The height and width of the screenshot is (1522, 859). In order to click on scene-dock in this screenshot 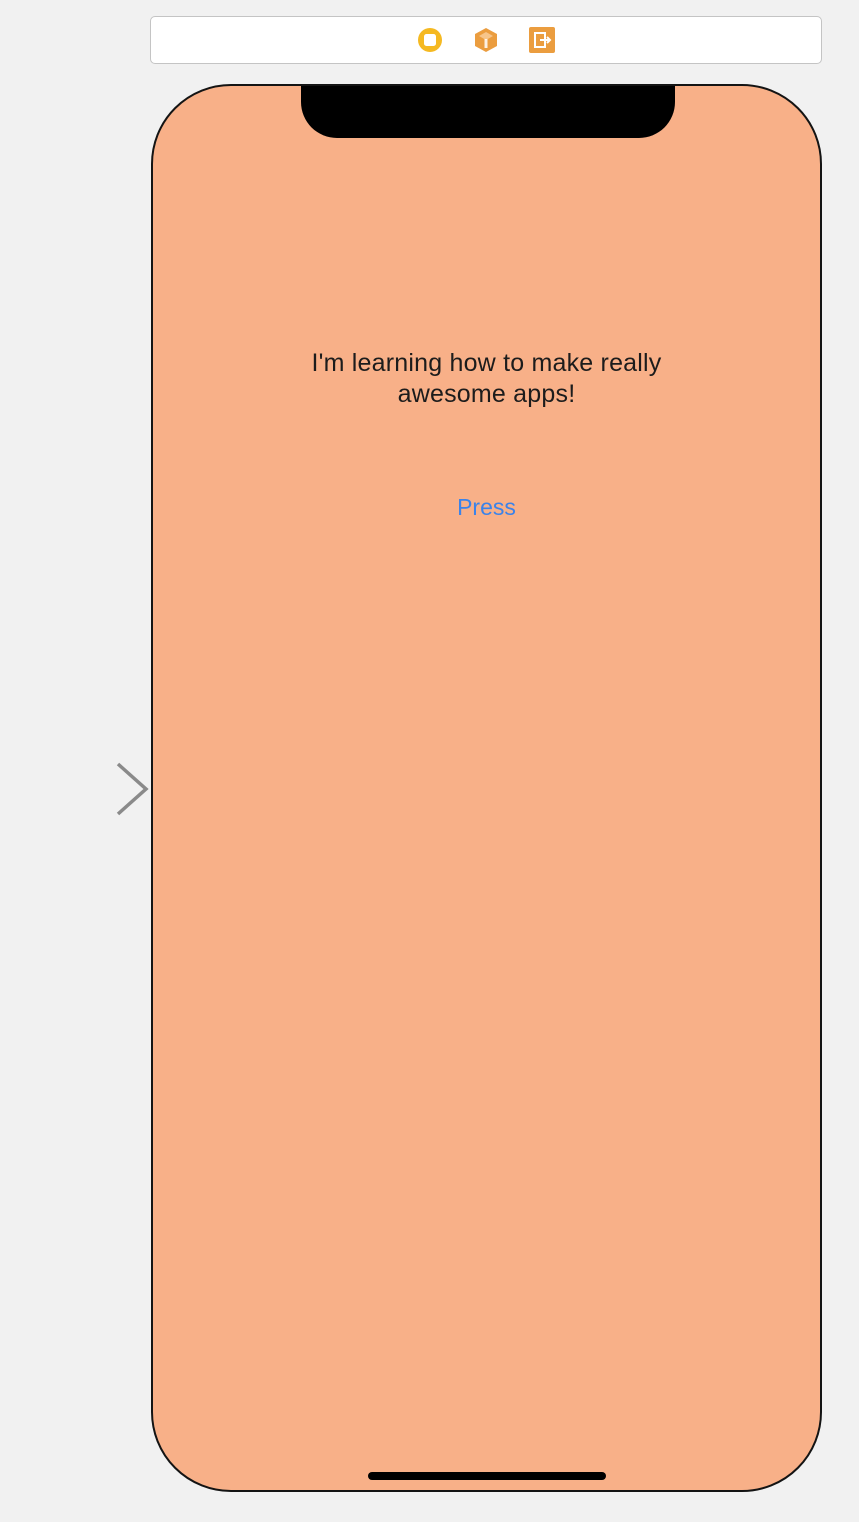, I will do `click(486, 40)`.